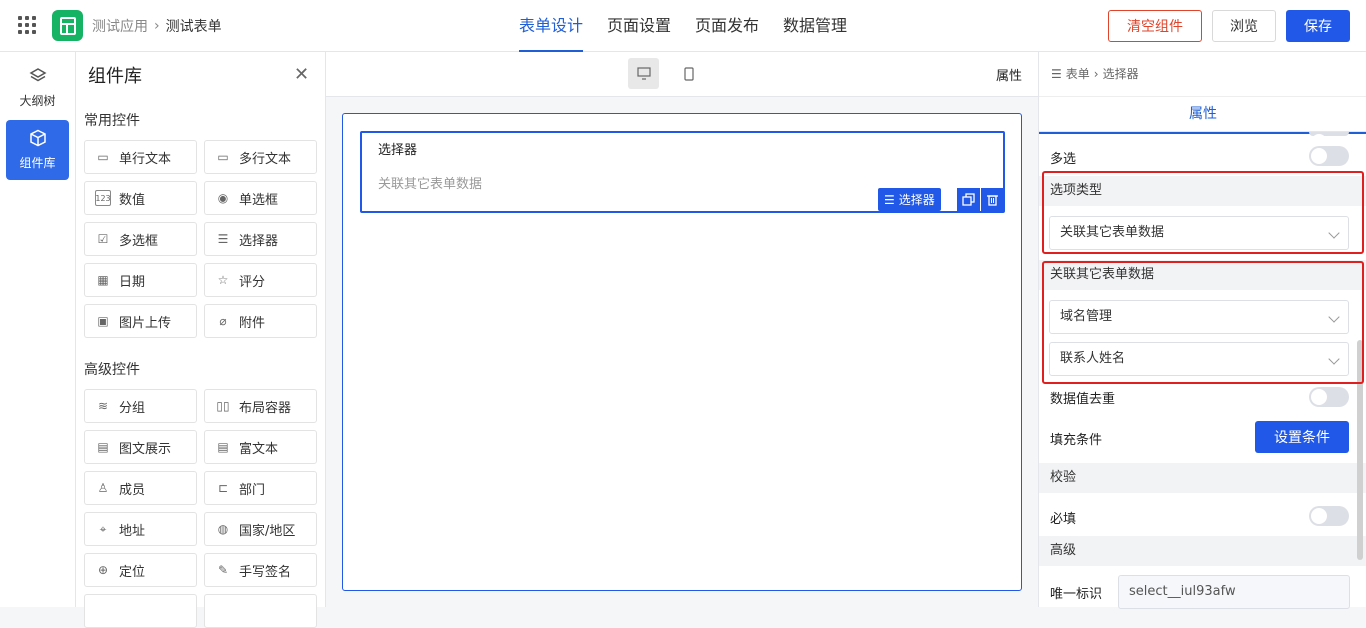 The width and height of the screenshot is (1366, 628). I want to click on nav-outline: 大纲树, so click(37, 88).